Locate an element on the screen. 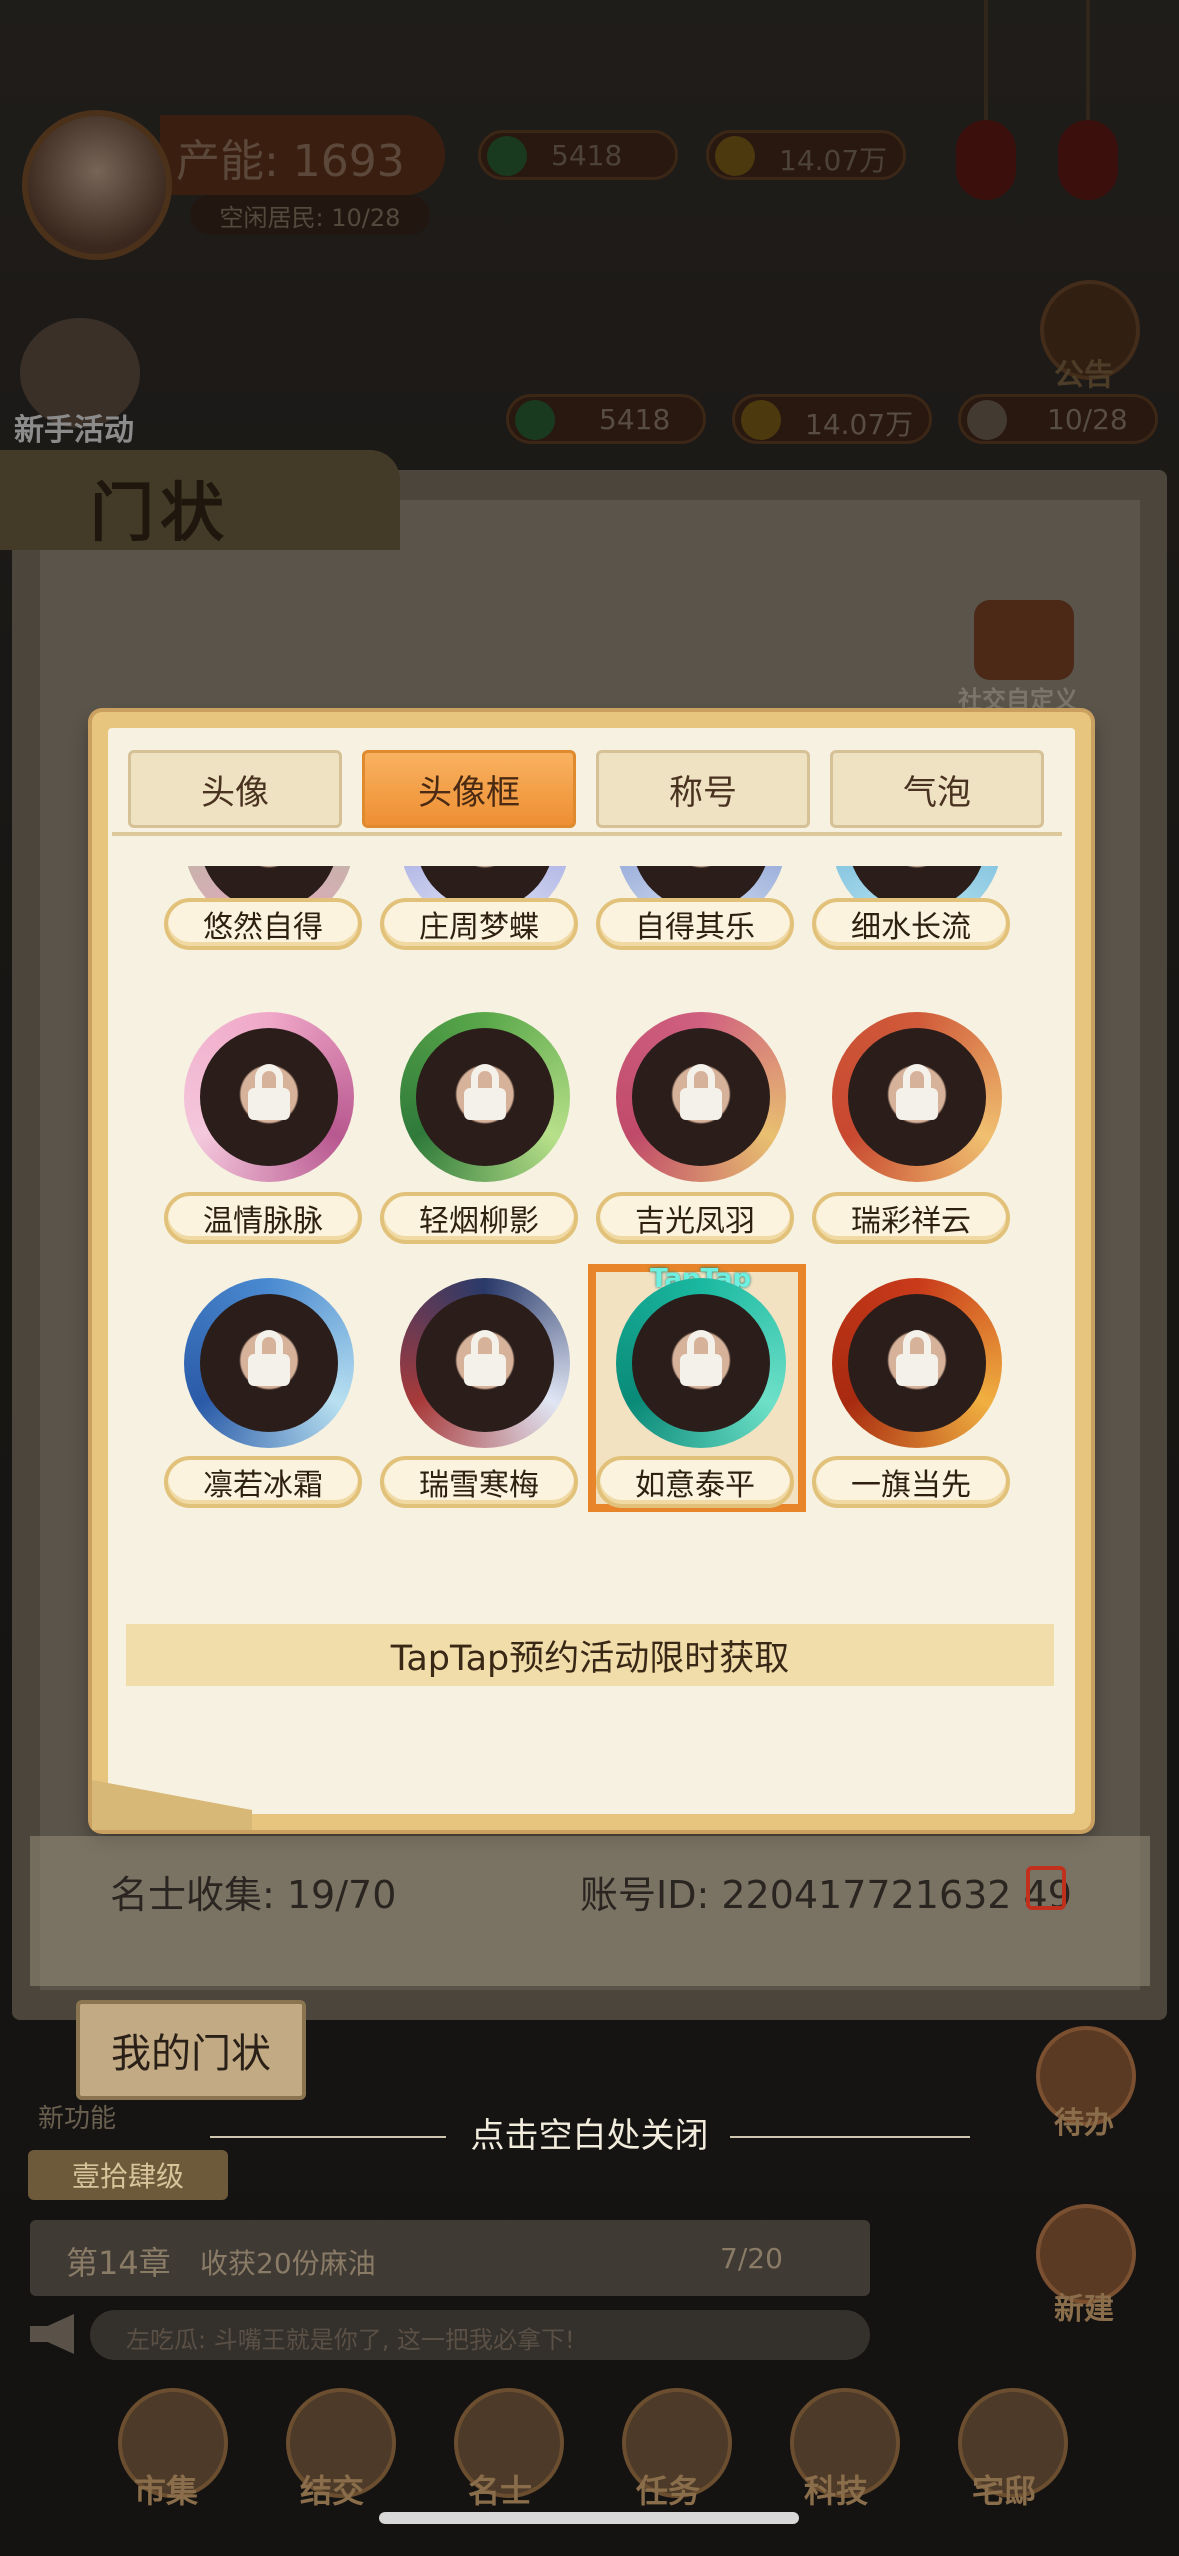 Image resolution: width=1179 pixels, height=2556 pixels. frame-name: 自得其乐 is located at coordinates (695, 924).